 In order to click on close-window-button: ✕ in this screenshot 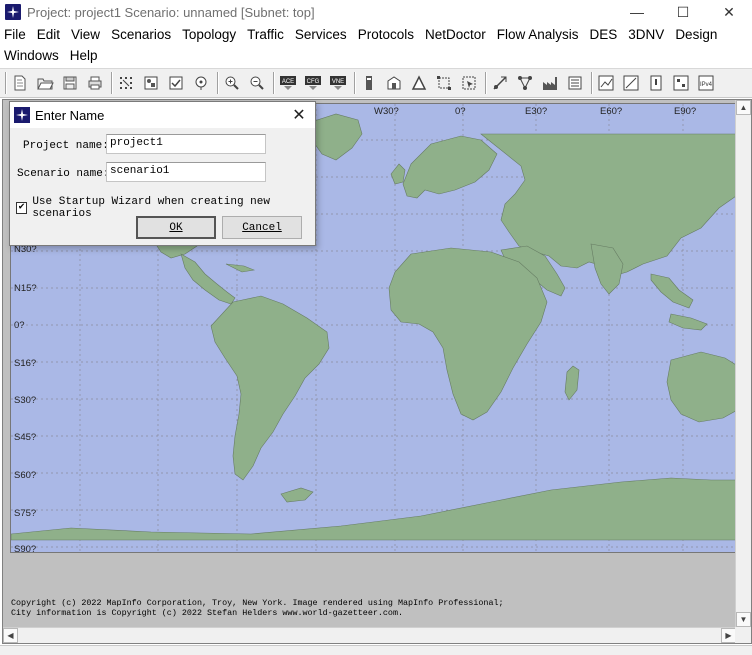, I will do `click(729, 12)`.